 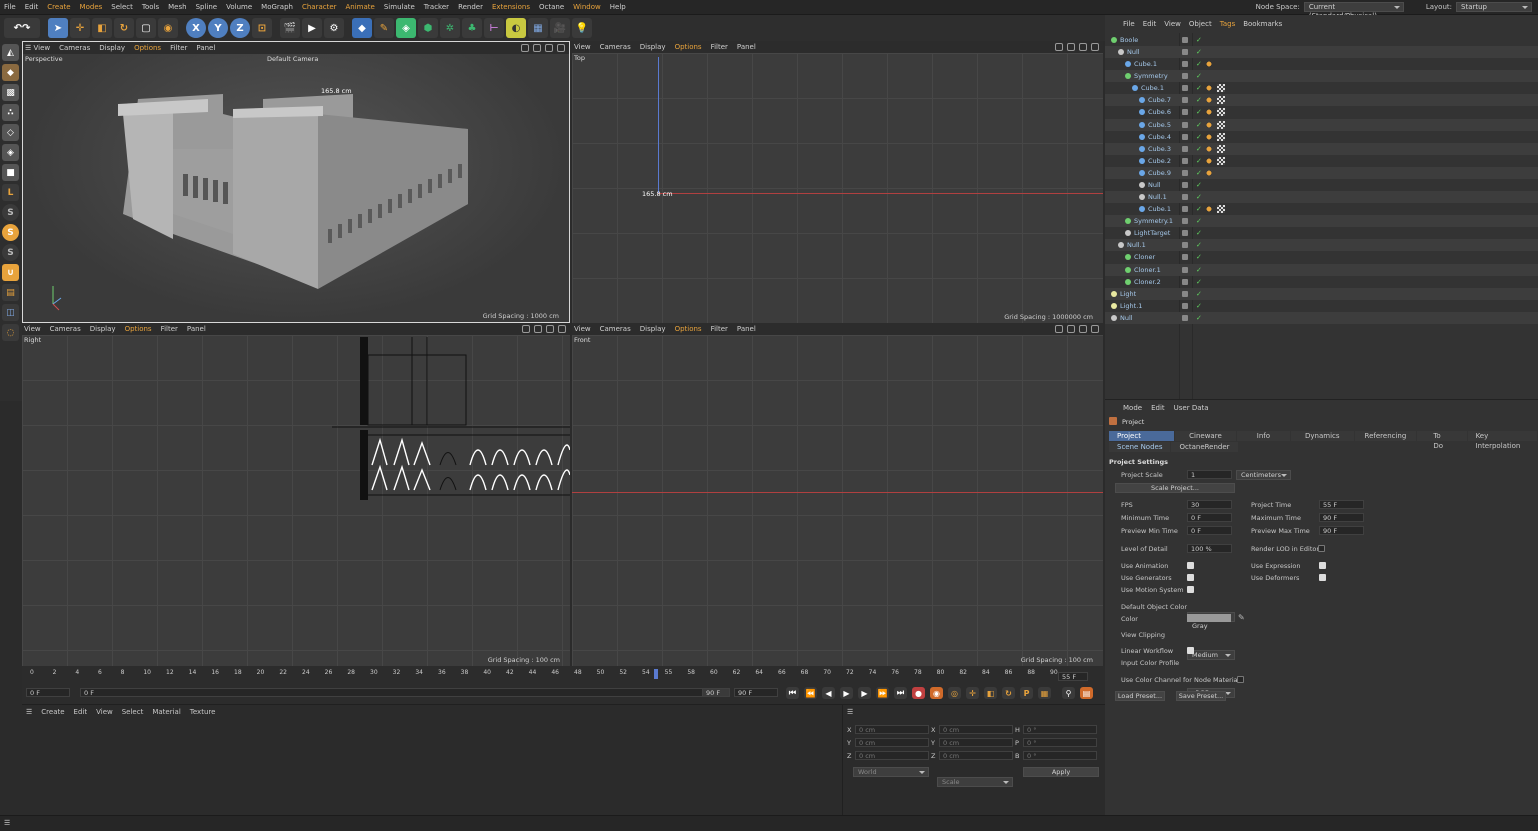 I want to click on autokey-icon: ◉, so click(x=936, y=693).